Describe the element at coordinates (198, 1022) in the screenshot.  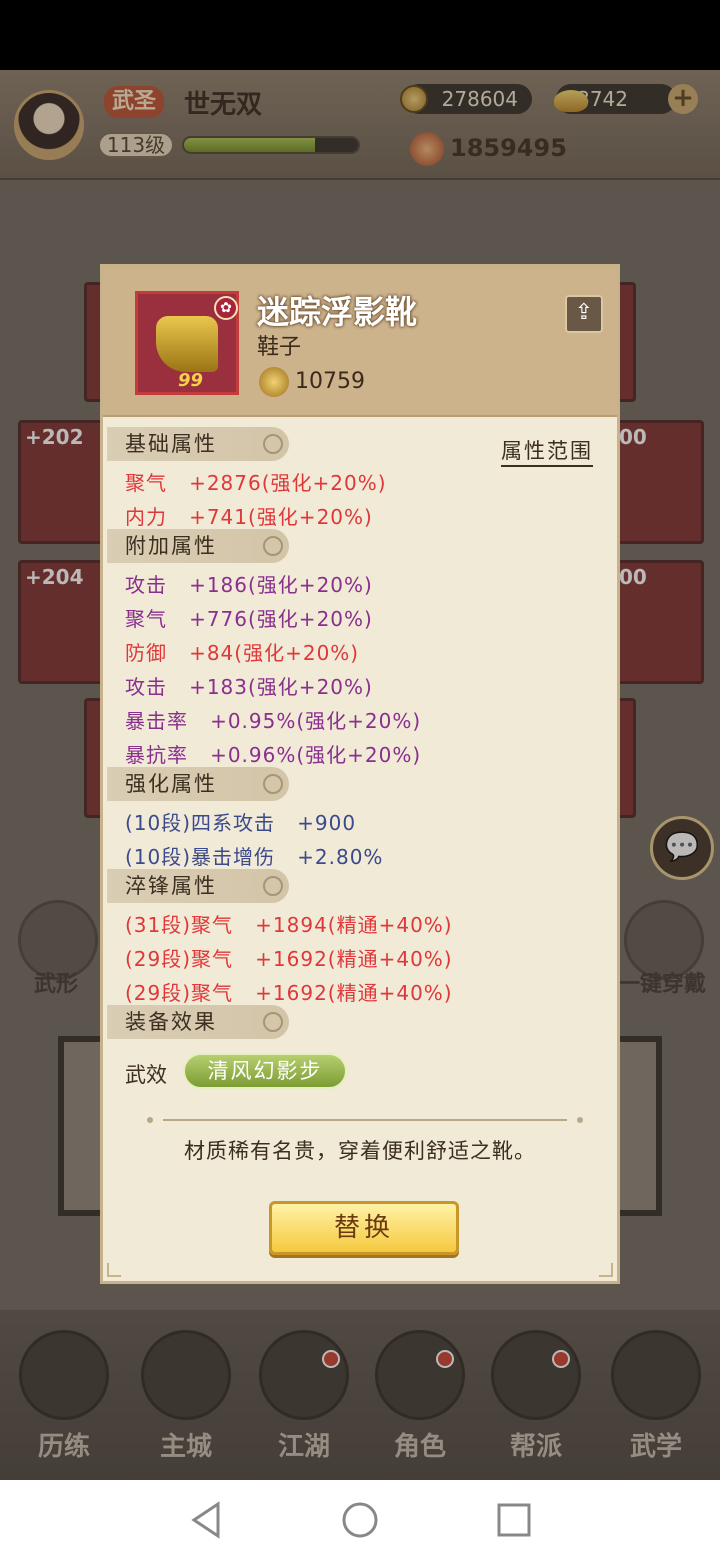
I see `section-effect: 装备效果` at that location.